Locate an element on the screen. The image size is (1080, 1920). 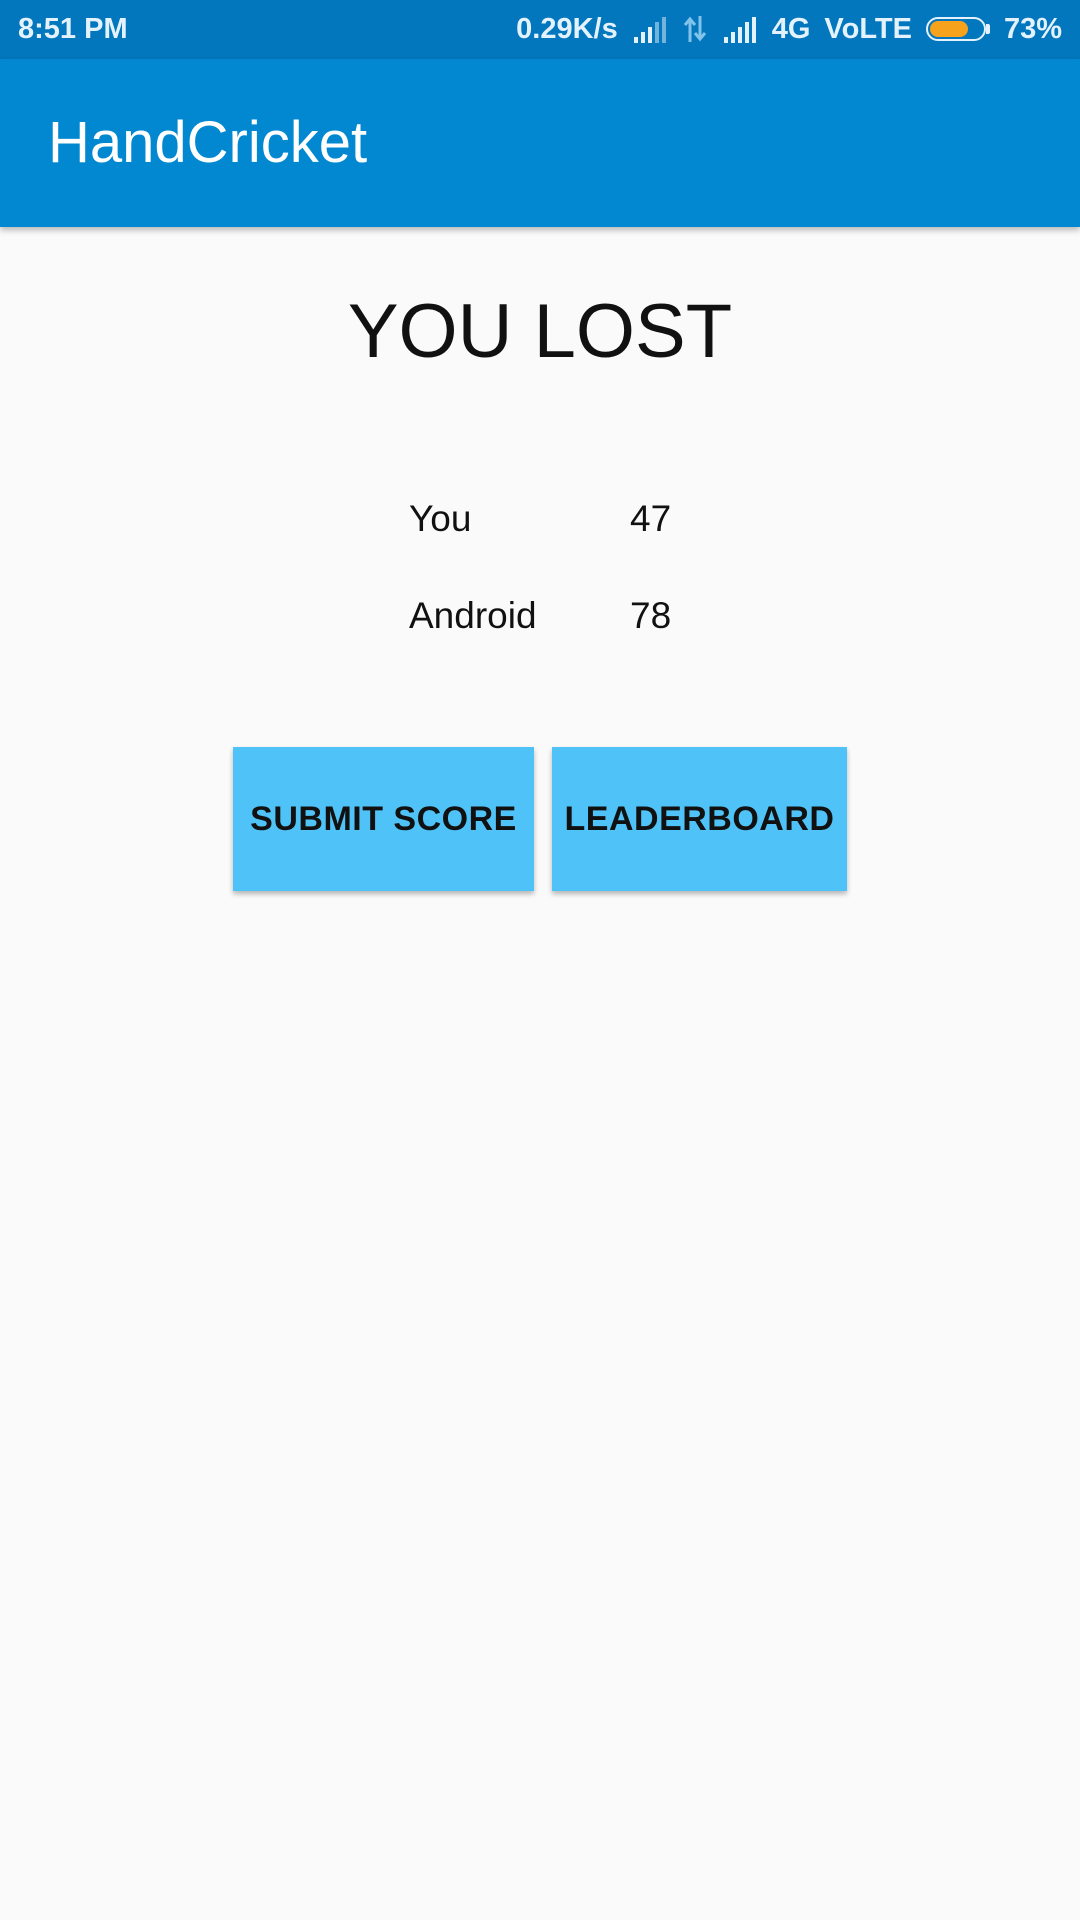
app-title: HandCricket is located at coordinates (208, 142).